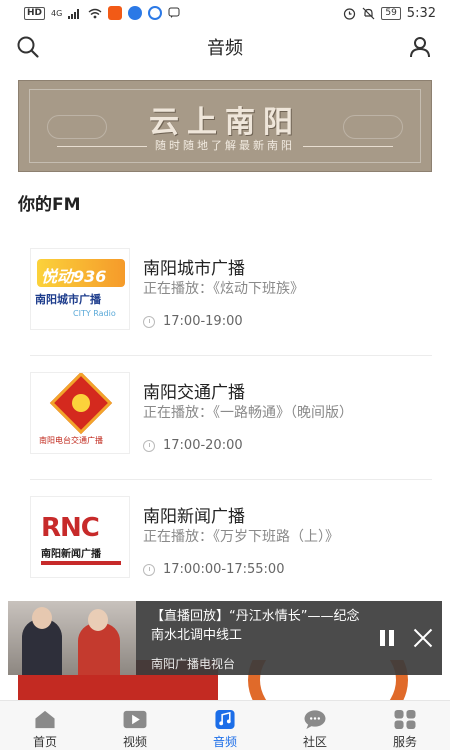  I want to click on bottom-tab-bar: 首页 视频 音频 社区 服务, so click(225, 725).